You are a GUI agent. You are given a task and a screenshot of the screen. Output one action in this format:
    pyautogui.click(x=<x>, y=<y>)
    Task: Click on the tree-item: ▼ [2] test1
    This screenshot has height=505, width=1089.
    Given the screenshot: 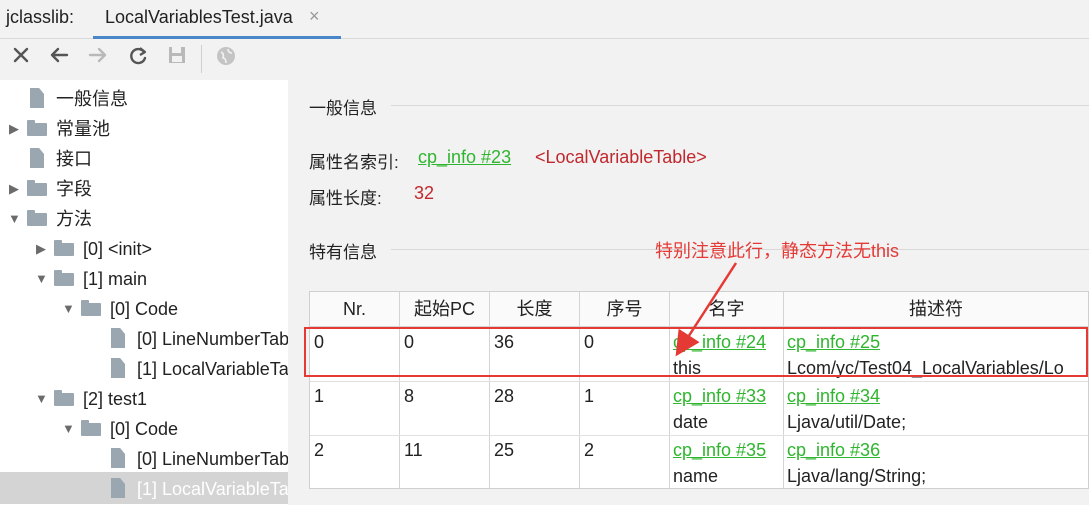 What is the action you would take?
    pyautogui.click(x=144, y=399)
    